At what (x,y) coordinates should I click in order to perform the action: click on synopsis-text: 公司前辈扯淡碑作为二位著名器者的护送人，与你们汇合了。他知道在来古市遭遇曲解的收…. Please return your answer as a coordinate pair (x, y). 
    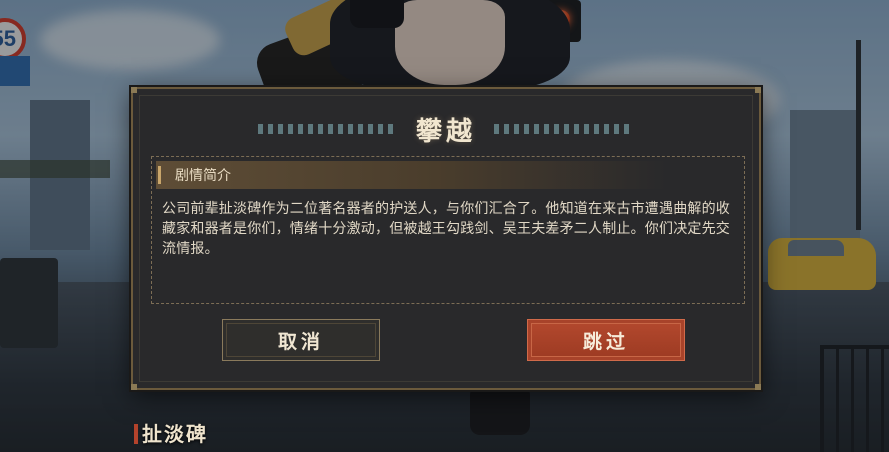
    Looking at the image, I should click on (446, 229).